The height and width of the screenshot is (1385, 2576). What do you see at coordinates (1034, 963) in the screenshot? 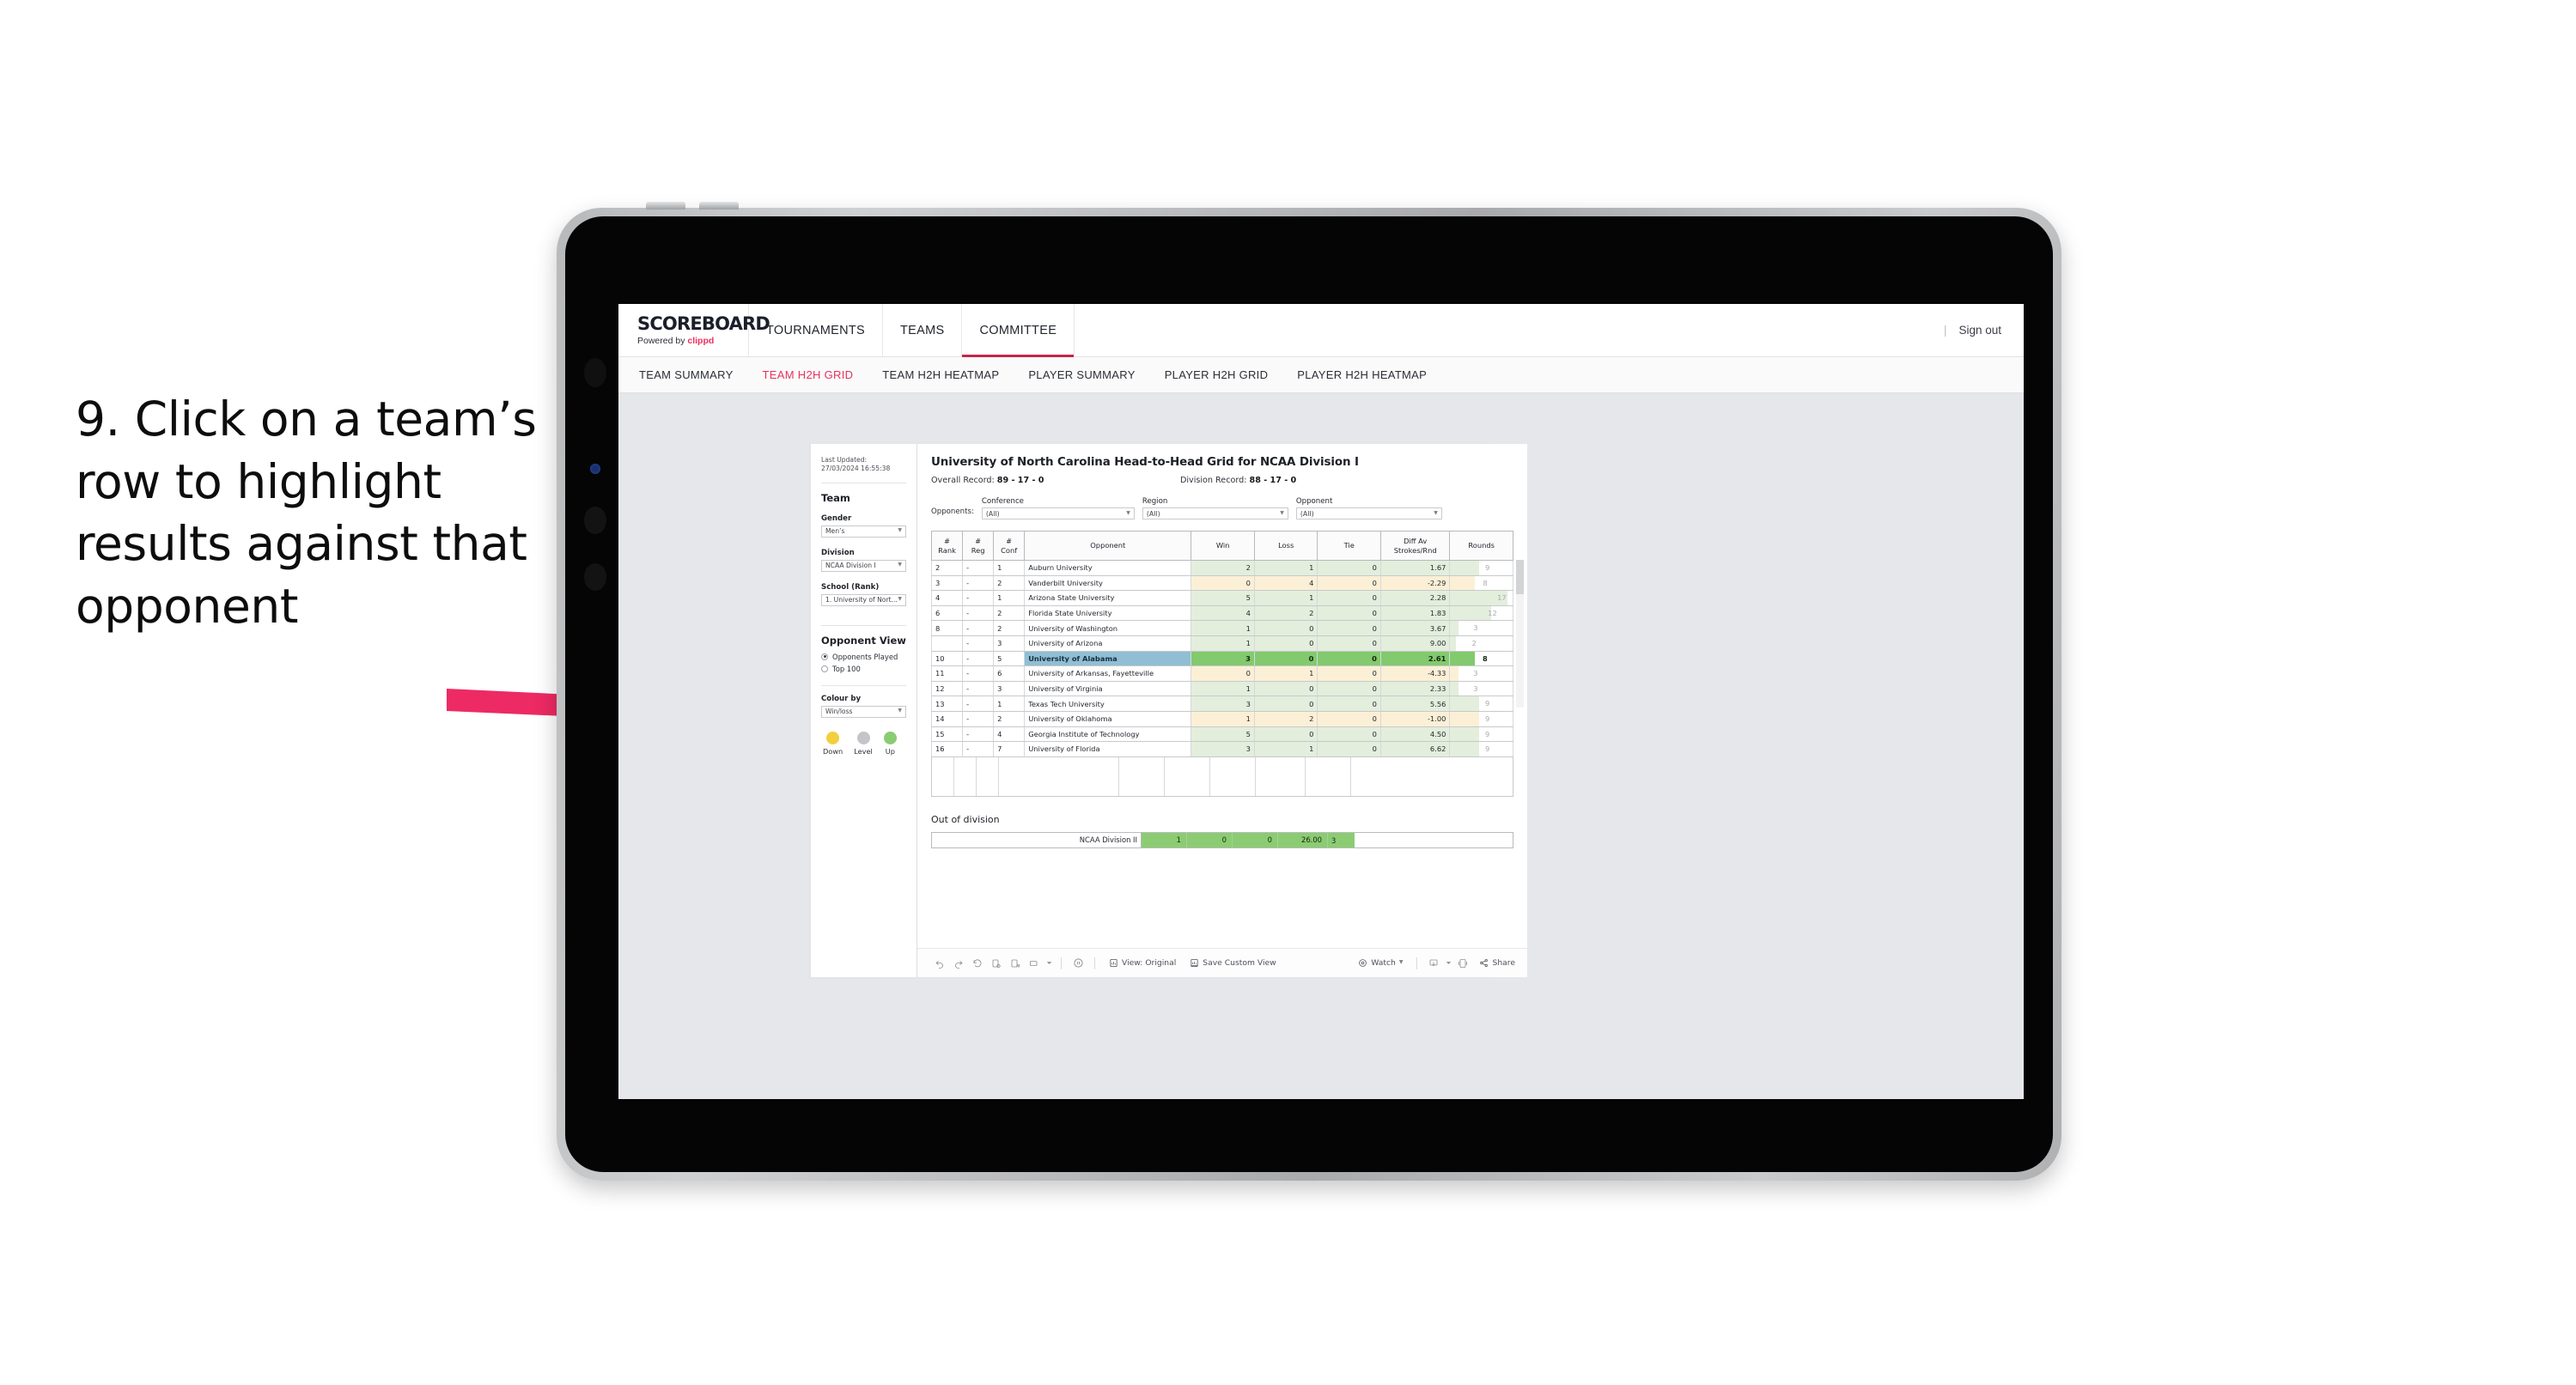
I see `device-layout-icon` at bounding box center [1034, 963].